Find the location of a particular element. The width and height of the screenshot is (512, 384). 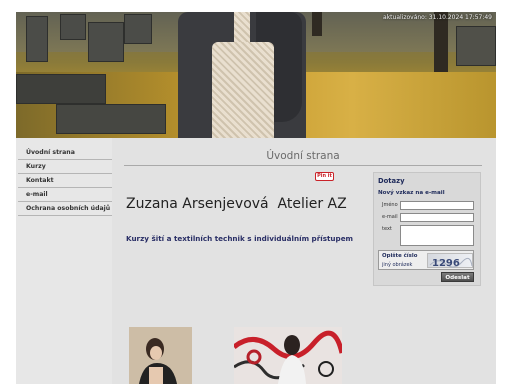

photo-portrait-graphic is located at coordinates (160, 355).